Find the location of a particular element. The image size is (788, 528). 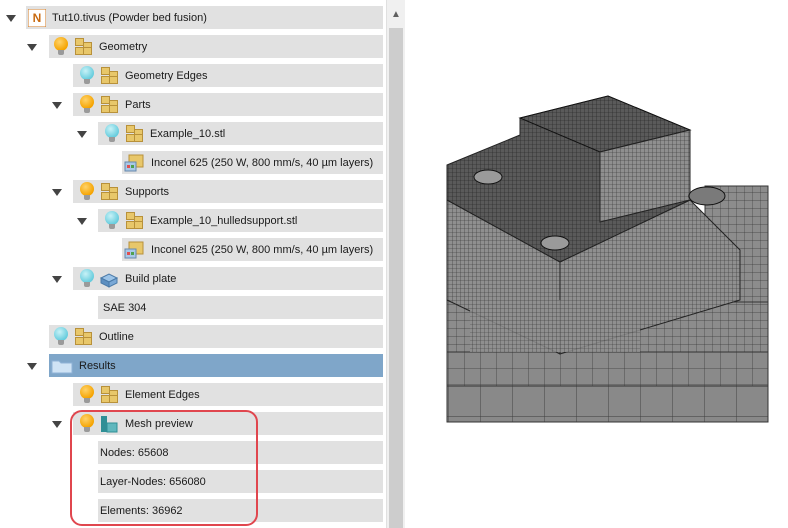

expand-part-file-icon is located at coordinates (82, 134).